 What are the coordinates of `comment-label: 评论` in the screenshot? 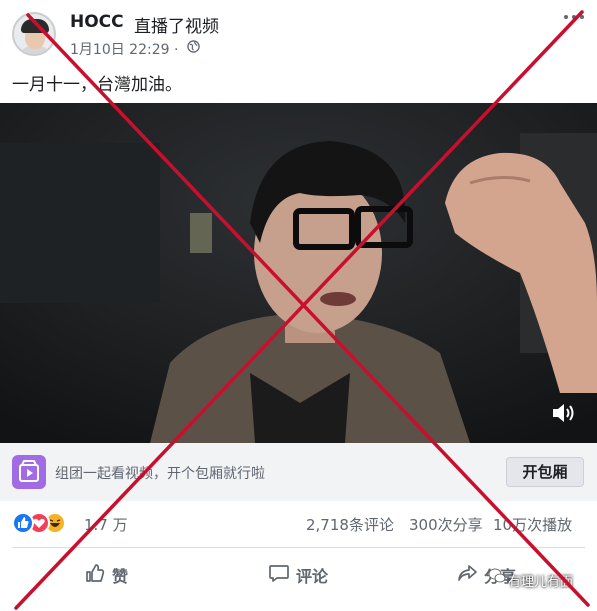 It's located at (312, 576).